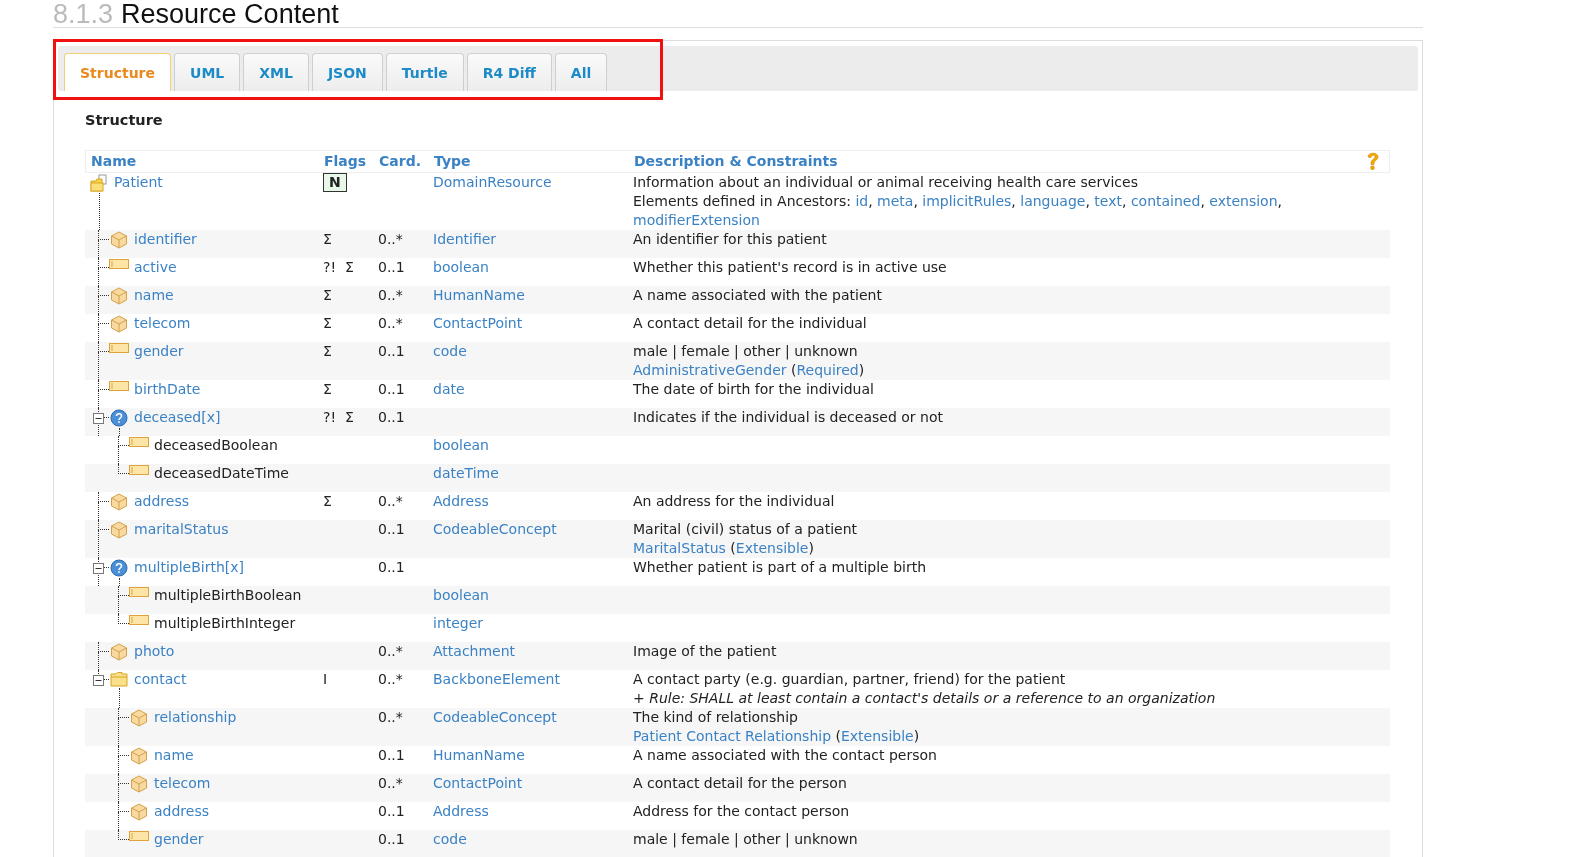 The height and width of the screenshot is (857, 1573). Describe the element at coordinates (163, 244) in the screenshot. I see `element-link: identifier` at that location.